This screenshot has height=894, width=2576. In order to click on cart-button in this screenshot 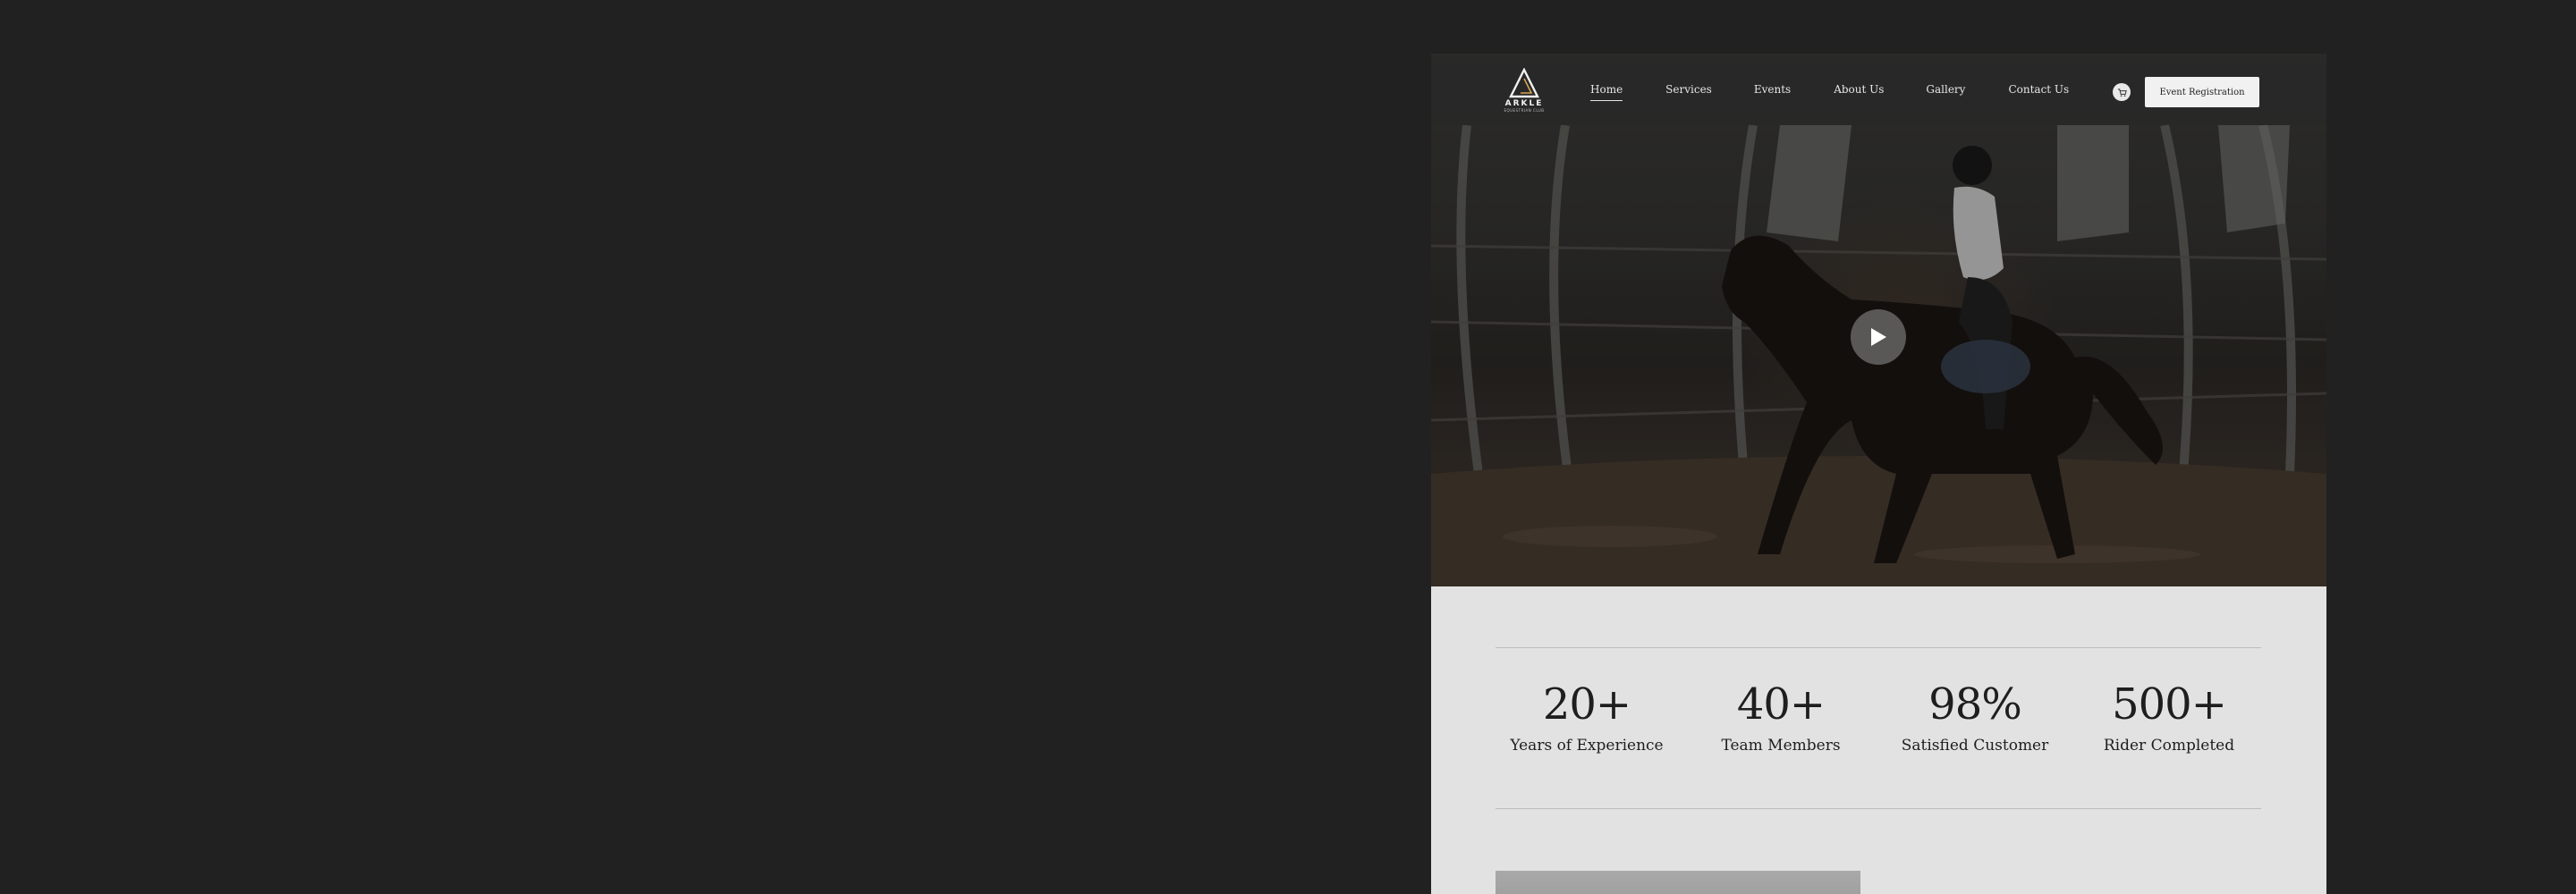, I will do `click(2122, 92)`.